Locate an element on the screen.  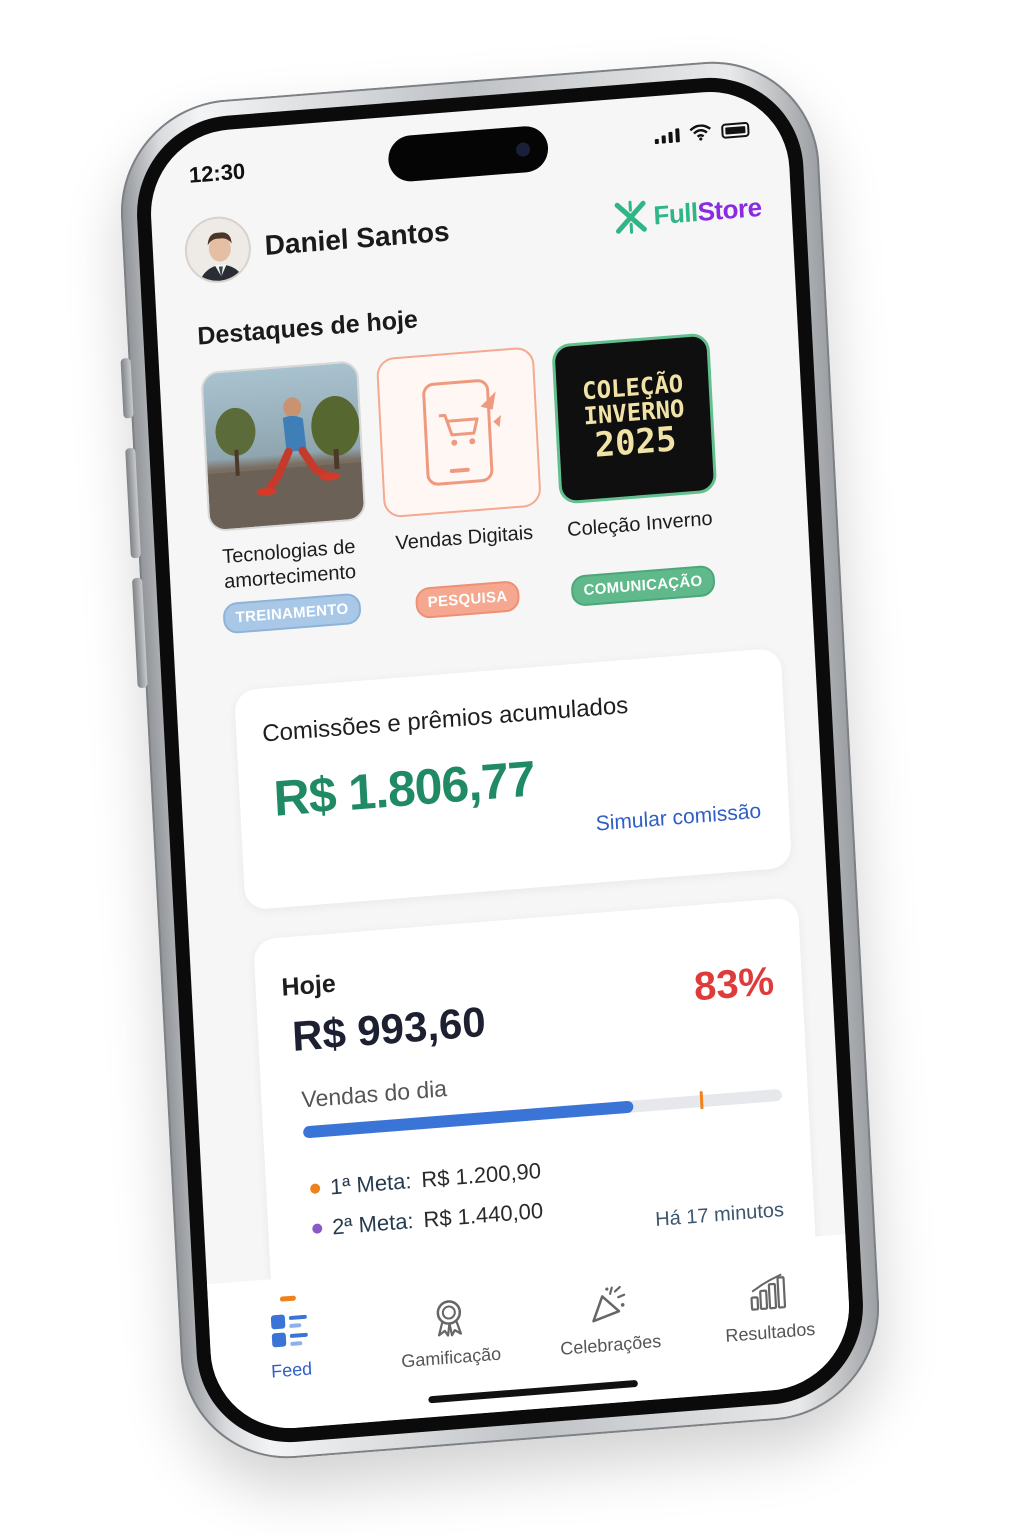
tab-feed: Feed is located at coordinates (290, 1341).